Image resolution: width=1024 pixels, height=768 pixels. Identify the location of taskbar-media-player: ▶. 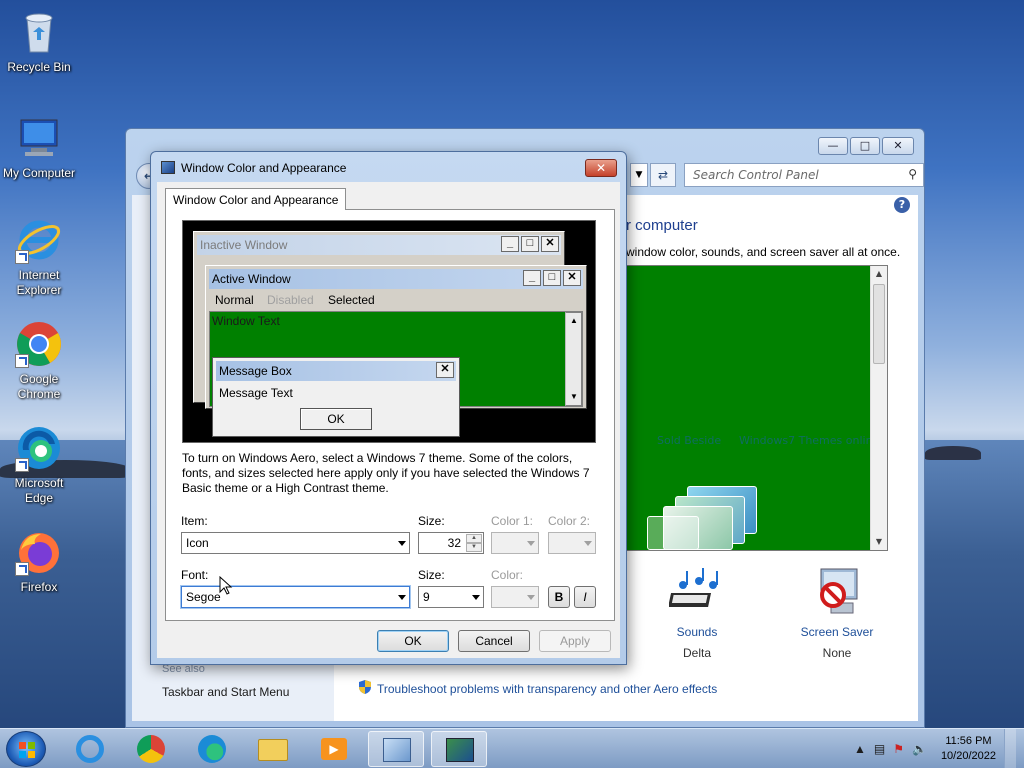
(334, 749).